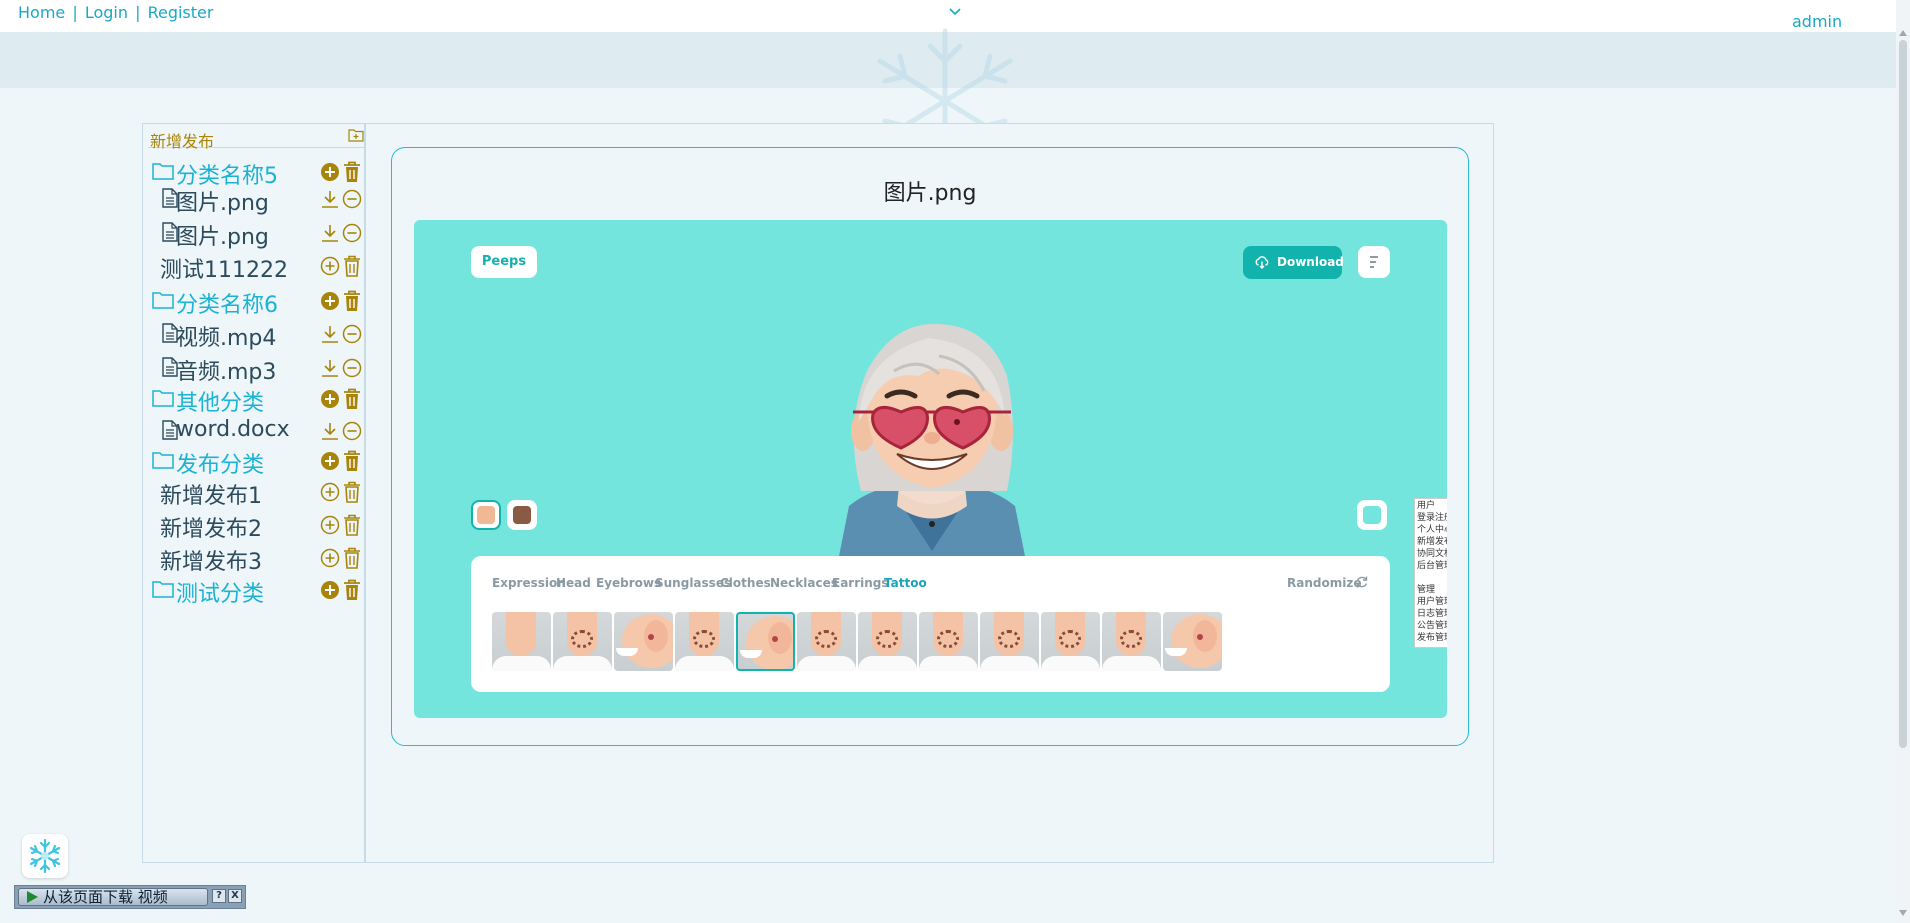 The width and height of the screenshot is (1910, 923). What do you see at coordinates (220, 465) in the screenshot?
I see `tree-item-label: 发布分类` at bounding box center [220, 465].